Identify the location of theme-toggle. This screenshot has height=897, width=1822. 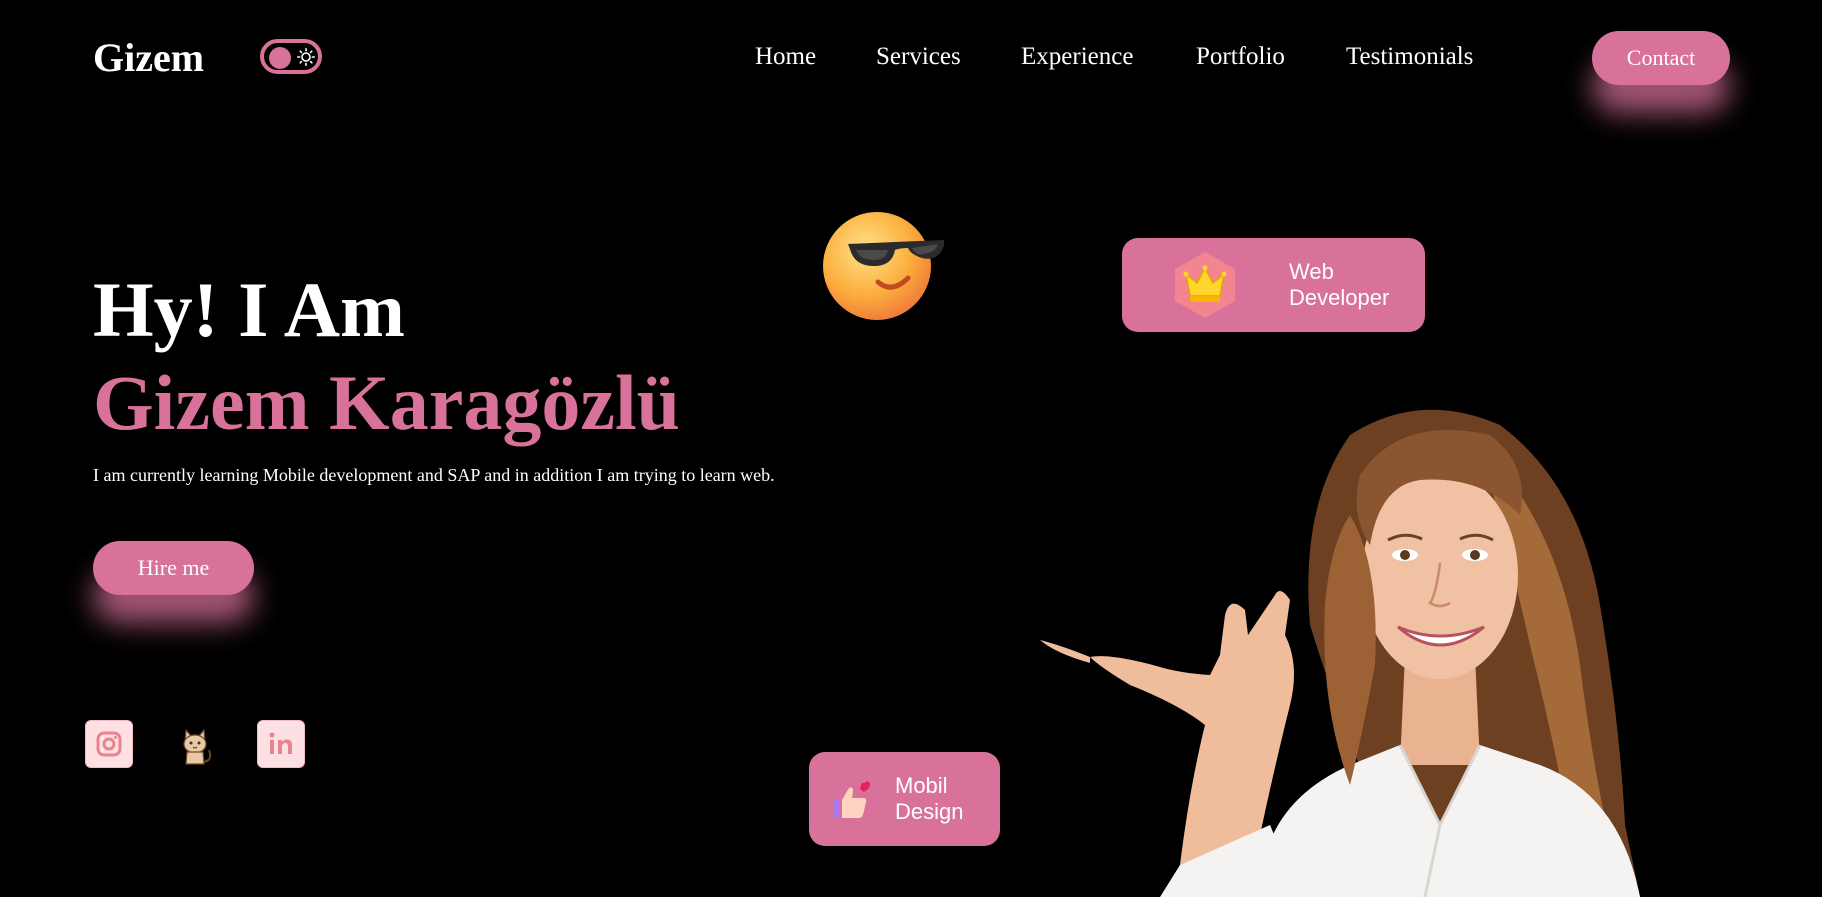
(291, 56).